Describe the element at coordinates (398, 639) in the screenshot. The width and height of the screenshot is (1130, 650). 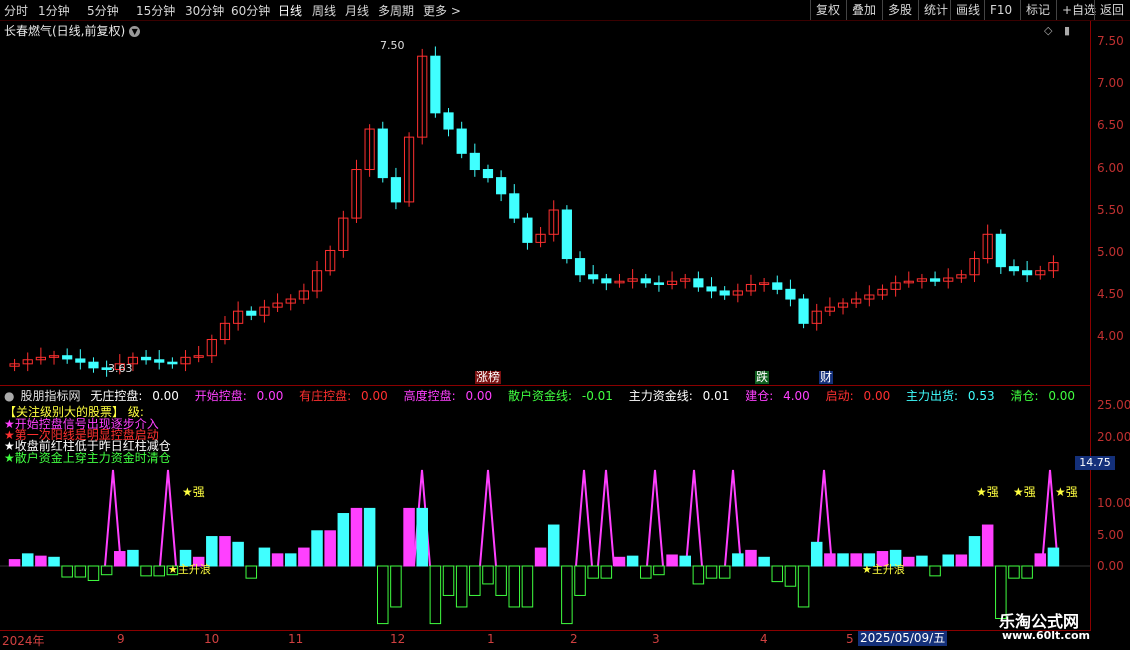
I see `xaxis-tick: 12` at that location.